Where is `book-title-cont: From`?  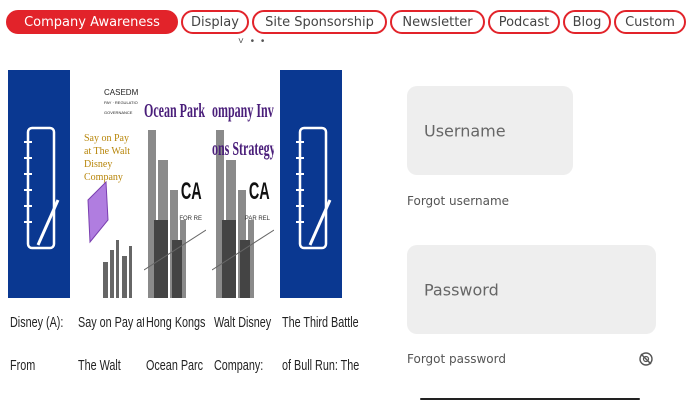
book-title-cont: From is located at coordinates (22, 365).